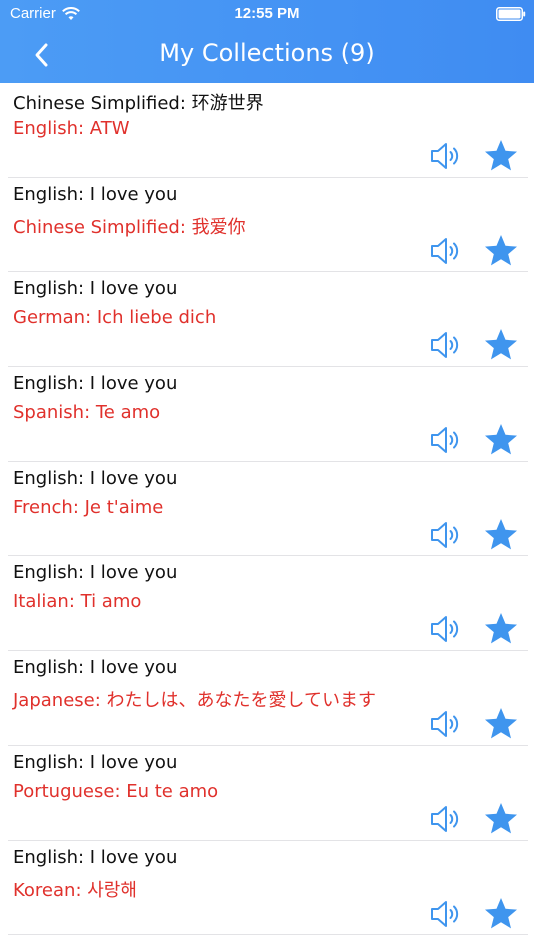 The width and height of the screenshot is (534, 950). I want to click on source-text: Chinese Simplified: 环游世界, so click(138, 103).